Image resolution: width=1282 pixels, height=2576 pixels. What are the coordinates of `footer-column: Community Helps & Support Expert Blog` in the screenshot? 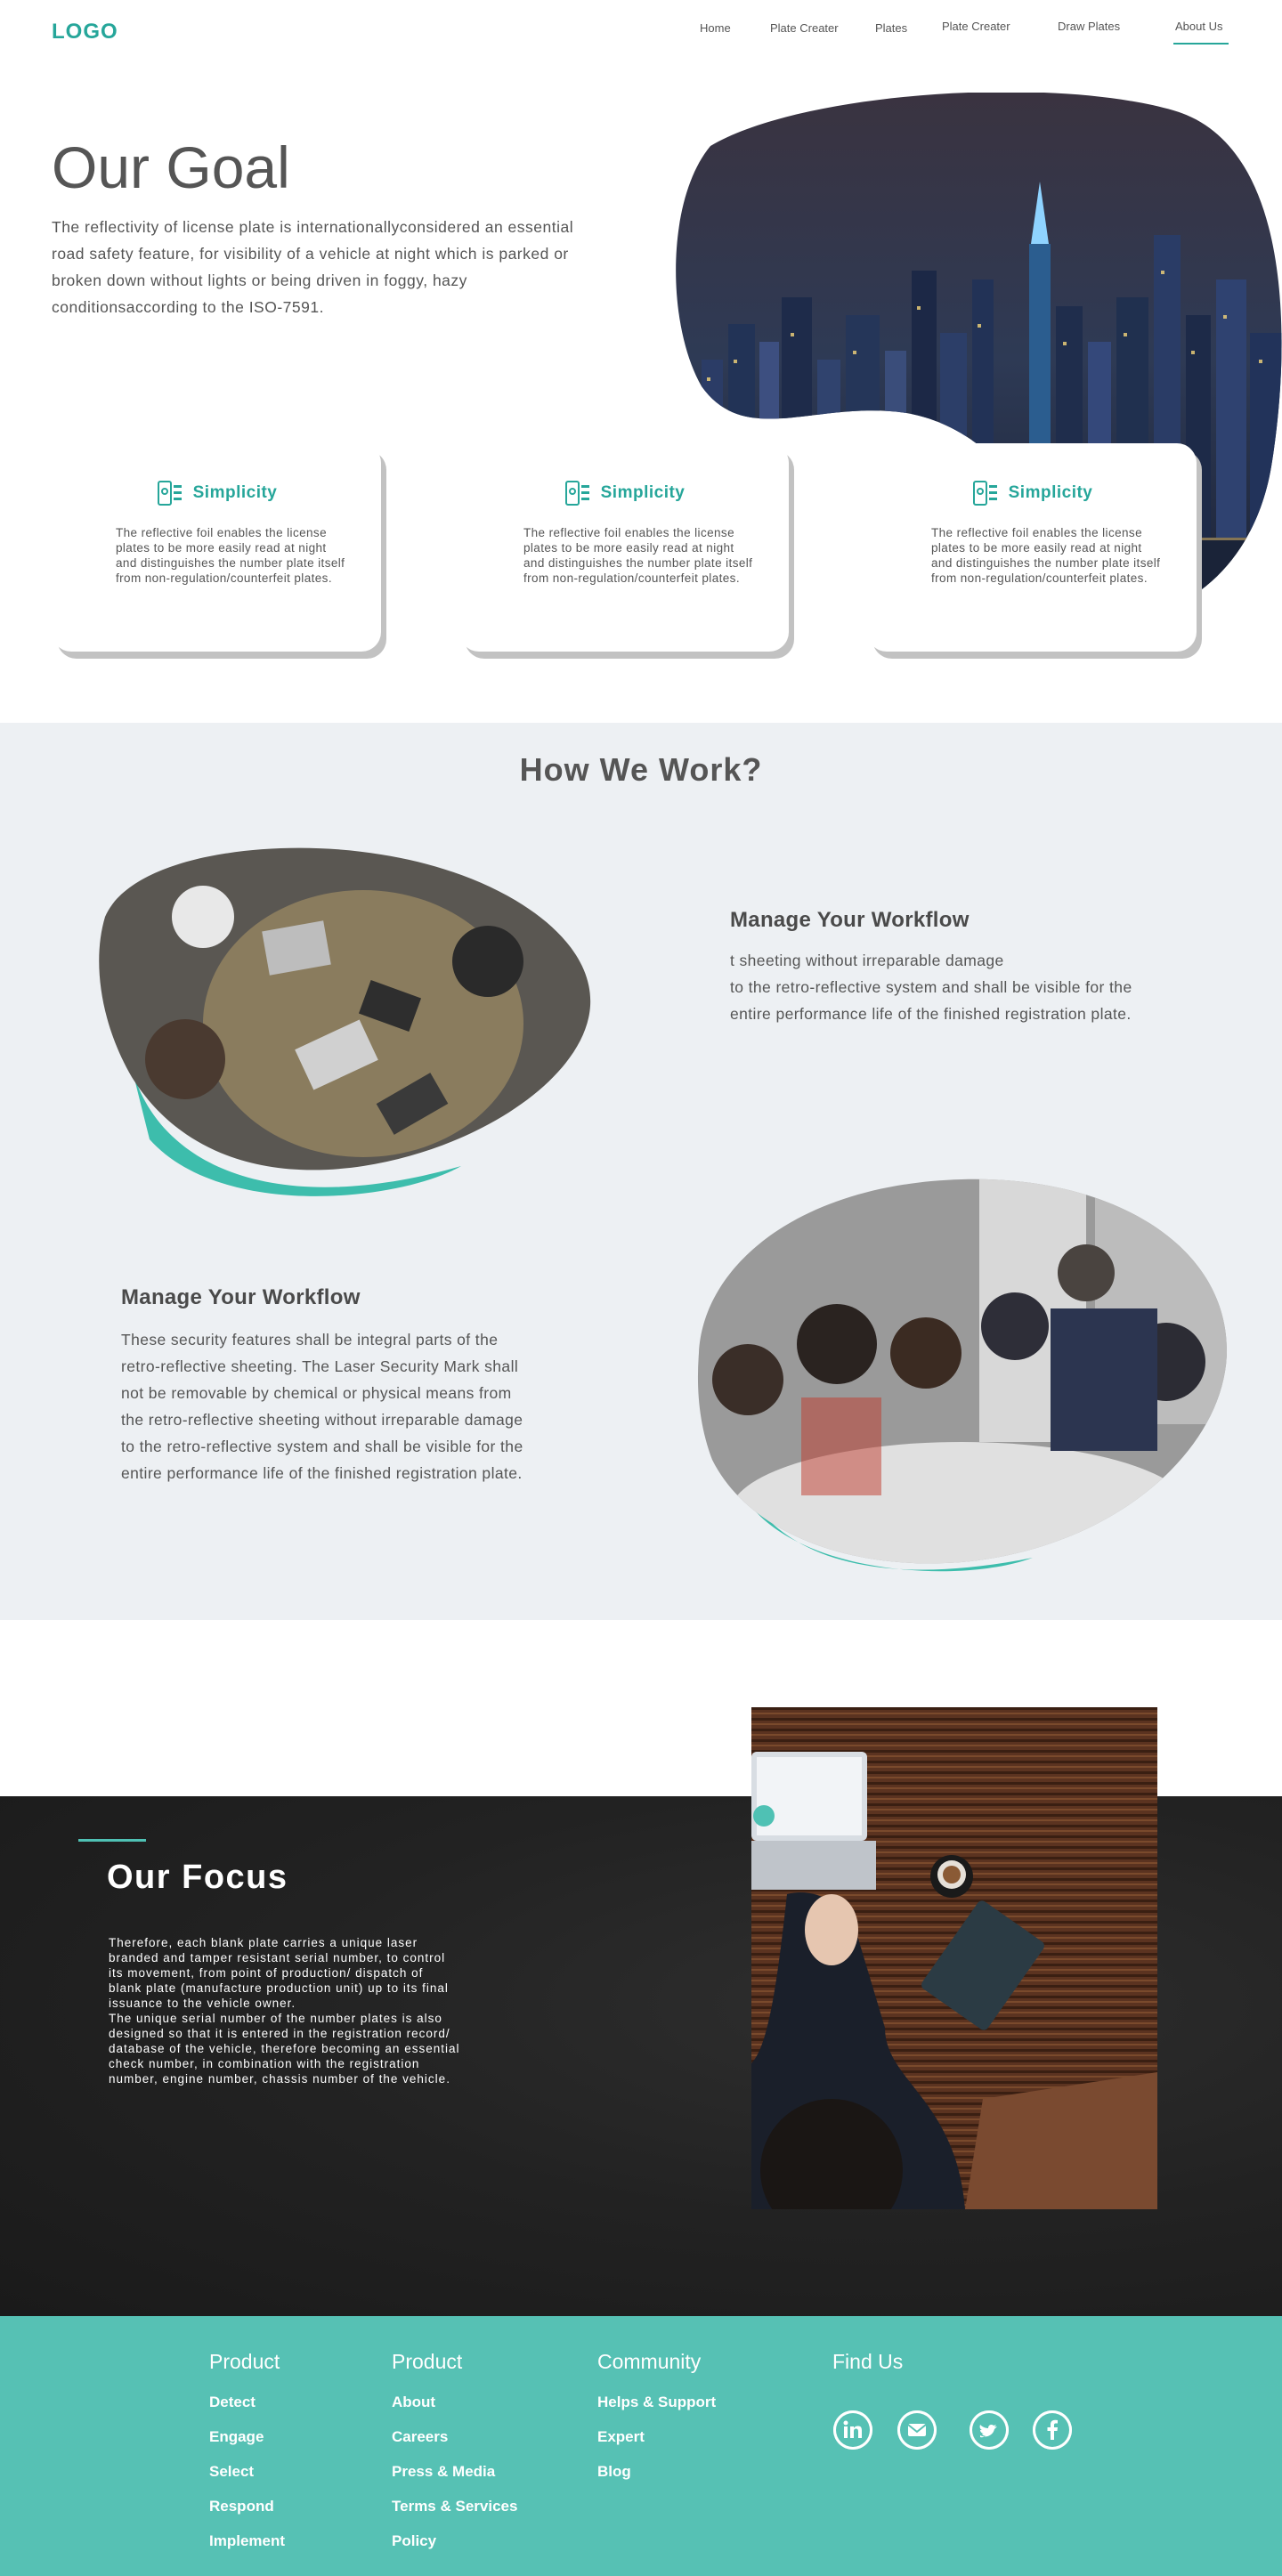 It's located at (656, 2424).